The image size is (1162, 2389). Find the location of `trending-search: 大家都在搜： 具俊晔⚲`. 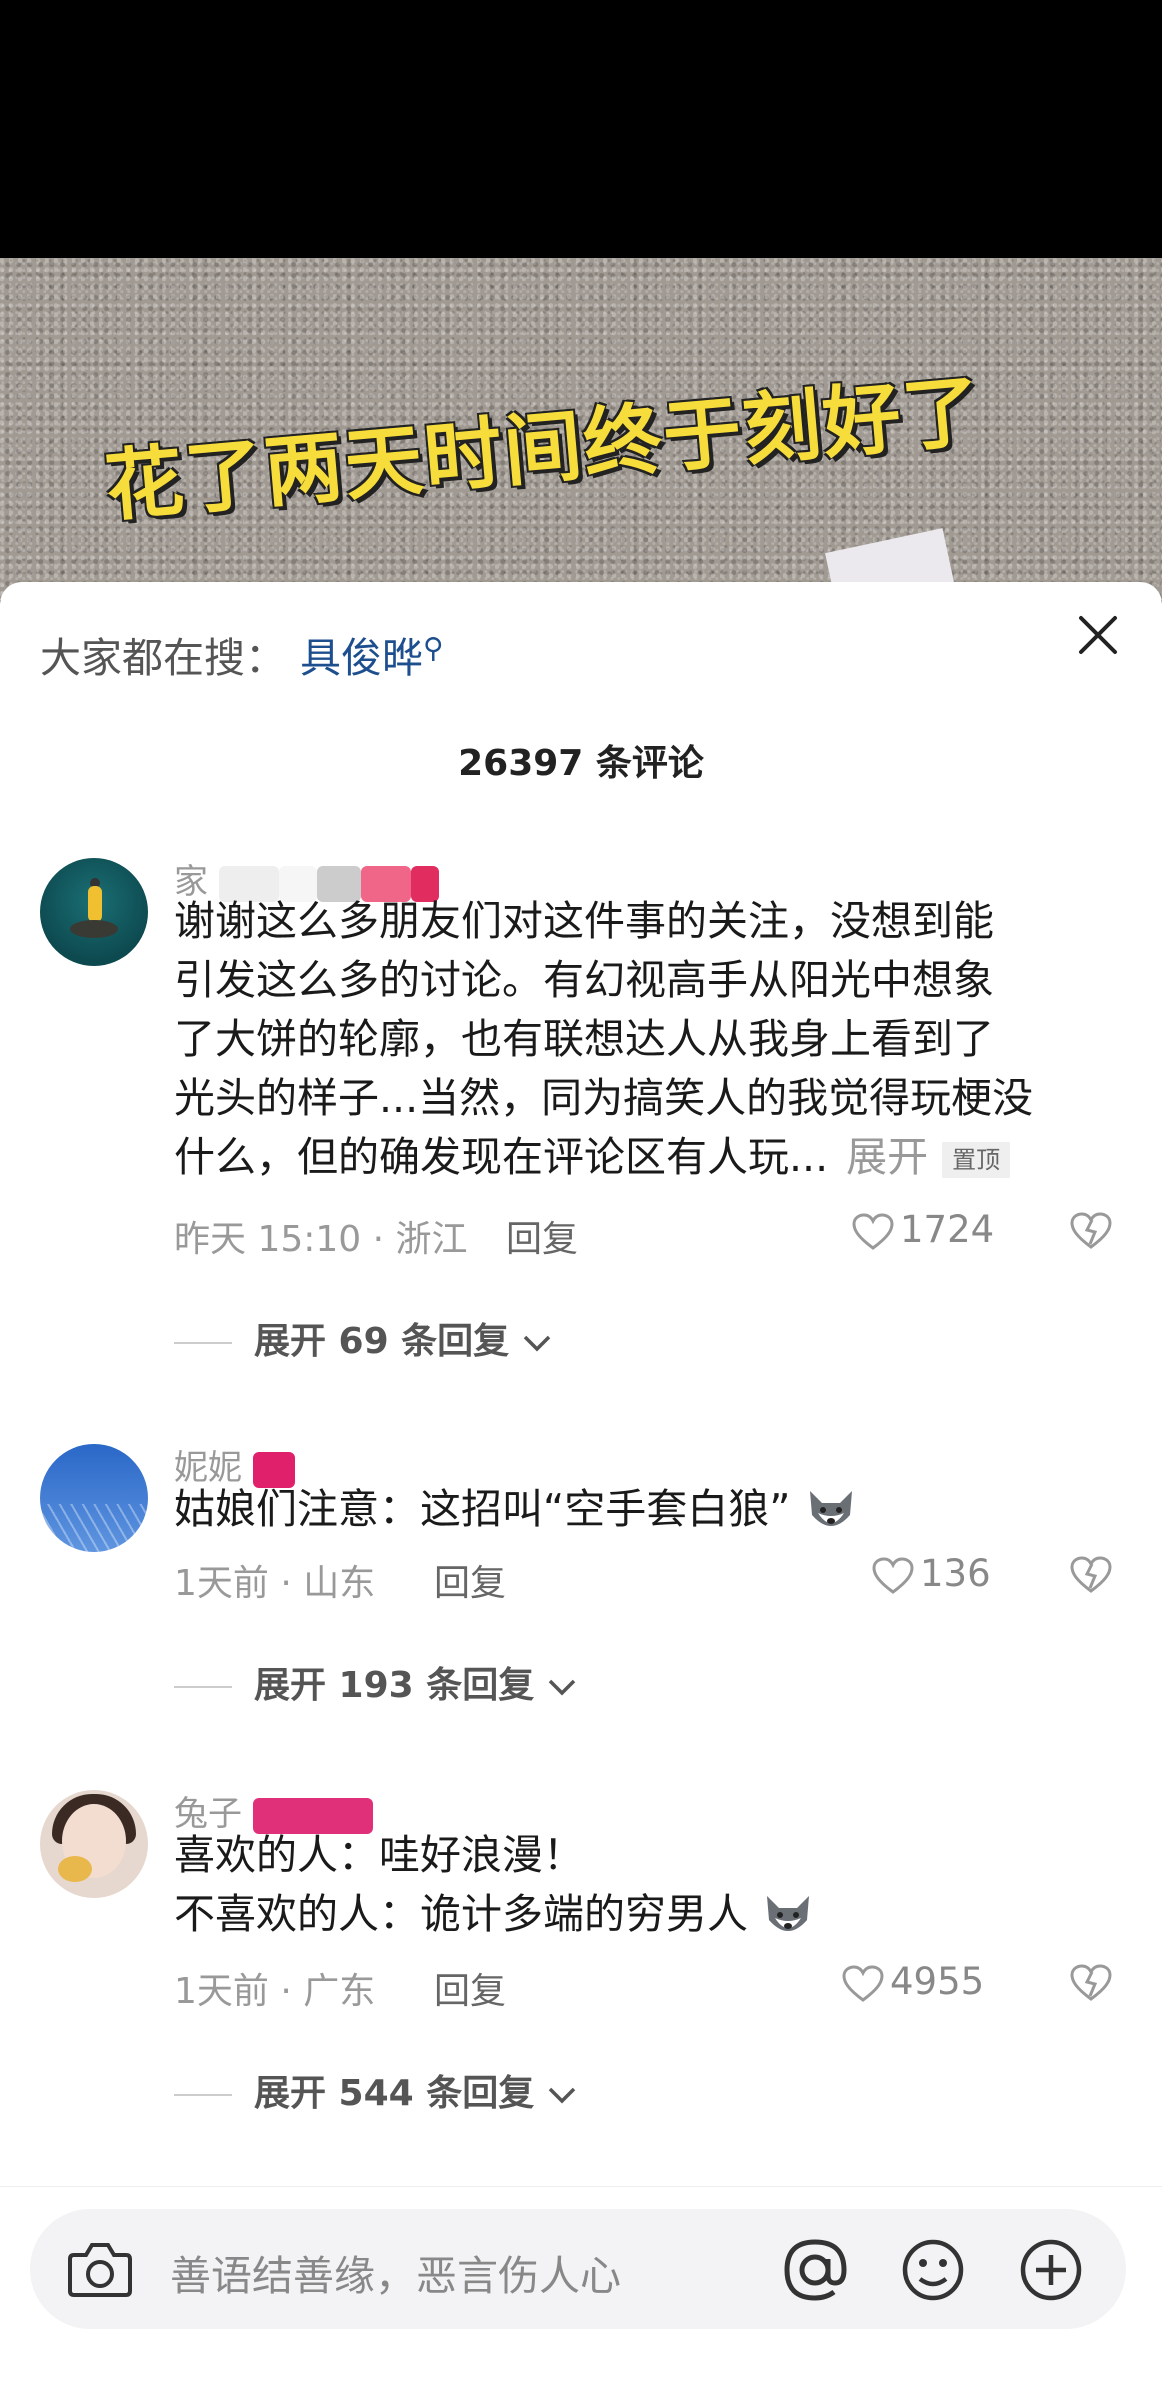

trending-search: 大家都在搜： 具俊晔⚲ is located at coordinates (242, 654).